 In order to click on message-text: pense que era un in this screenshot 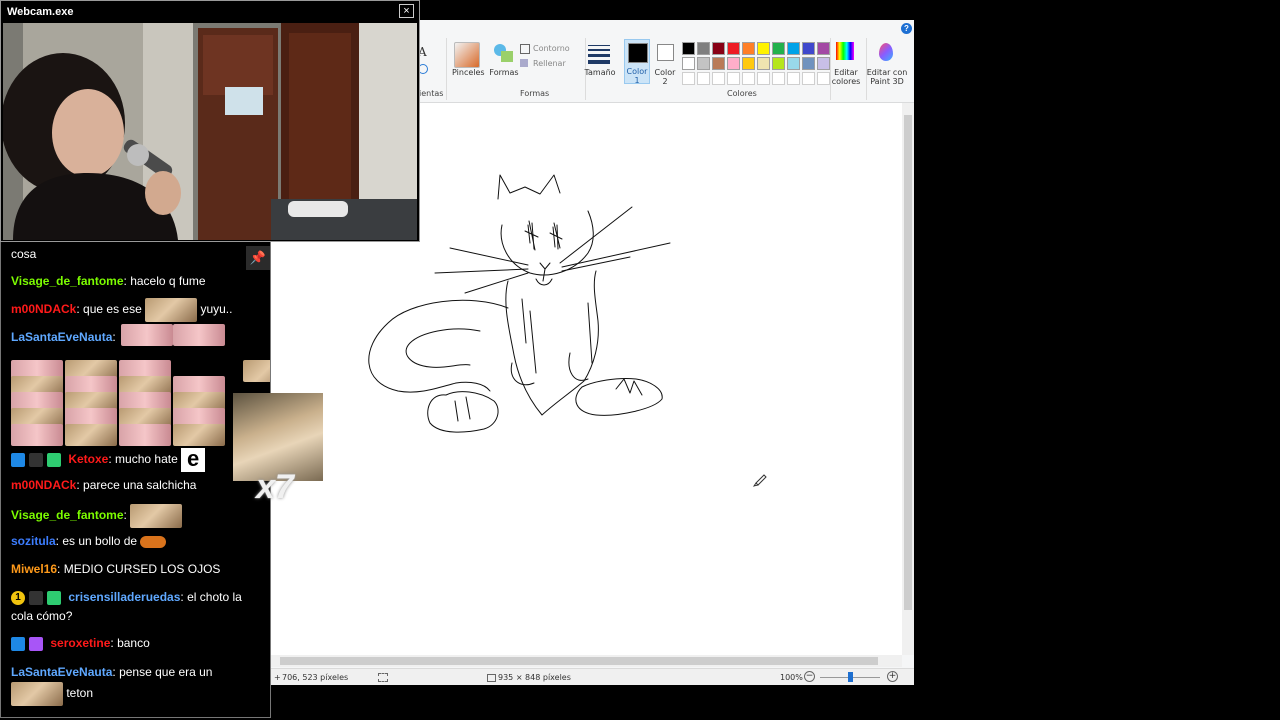, I will do `click(166, 672)`.